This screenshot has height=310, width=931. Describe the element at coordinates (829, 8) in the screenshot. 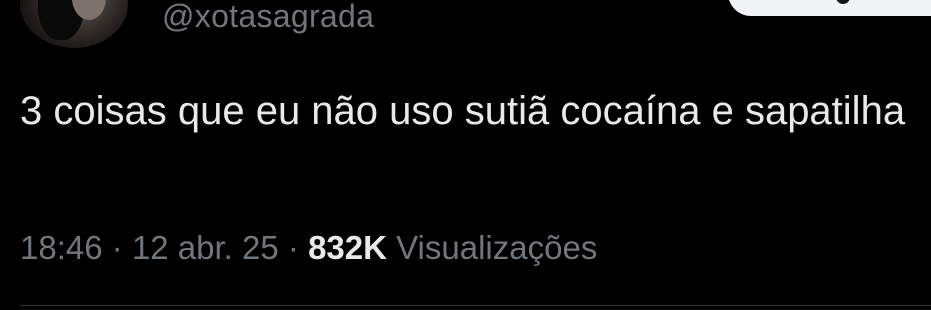

I see `follow-button` at that location.